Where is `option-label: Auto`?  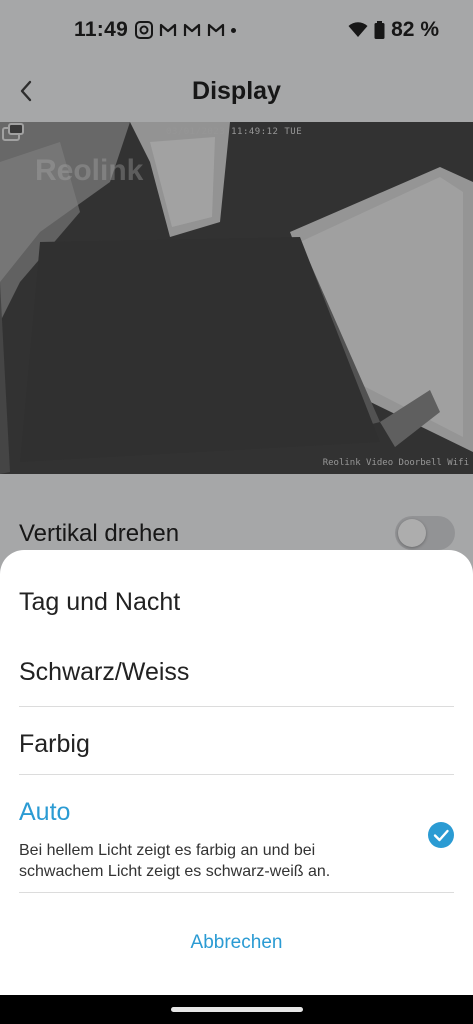 option-label: Auto is located at coordinates (45, 812).